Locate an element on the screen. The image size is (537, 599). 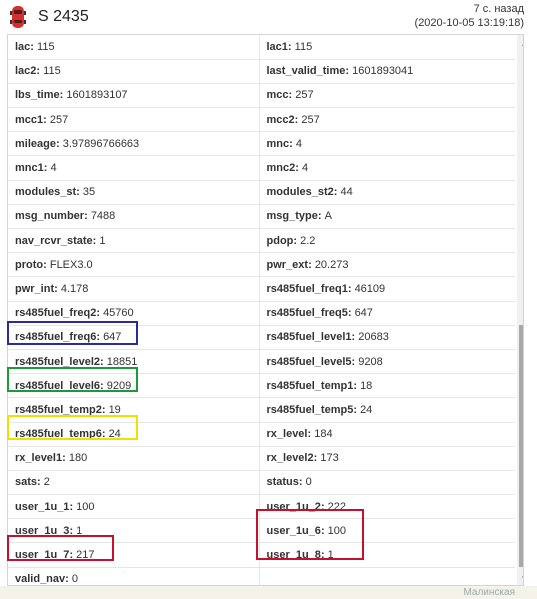
param-value: 180 is located at coordinates (78, 458).